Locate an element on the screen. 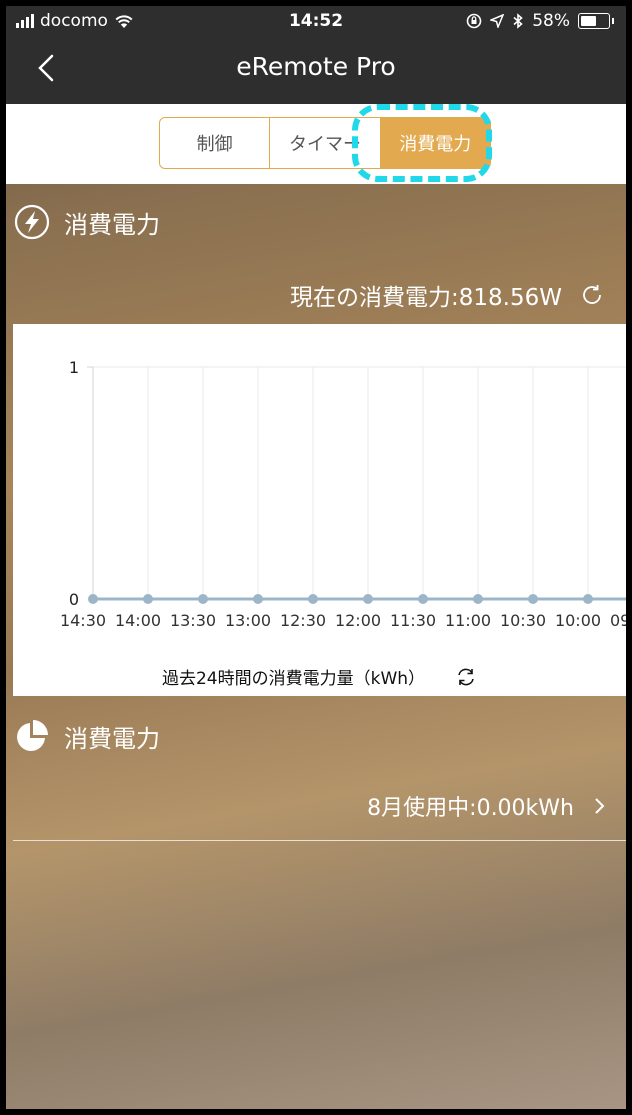  tab-bar: 制御 タイマー 消費電力 is located at coordinates (316, 144).